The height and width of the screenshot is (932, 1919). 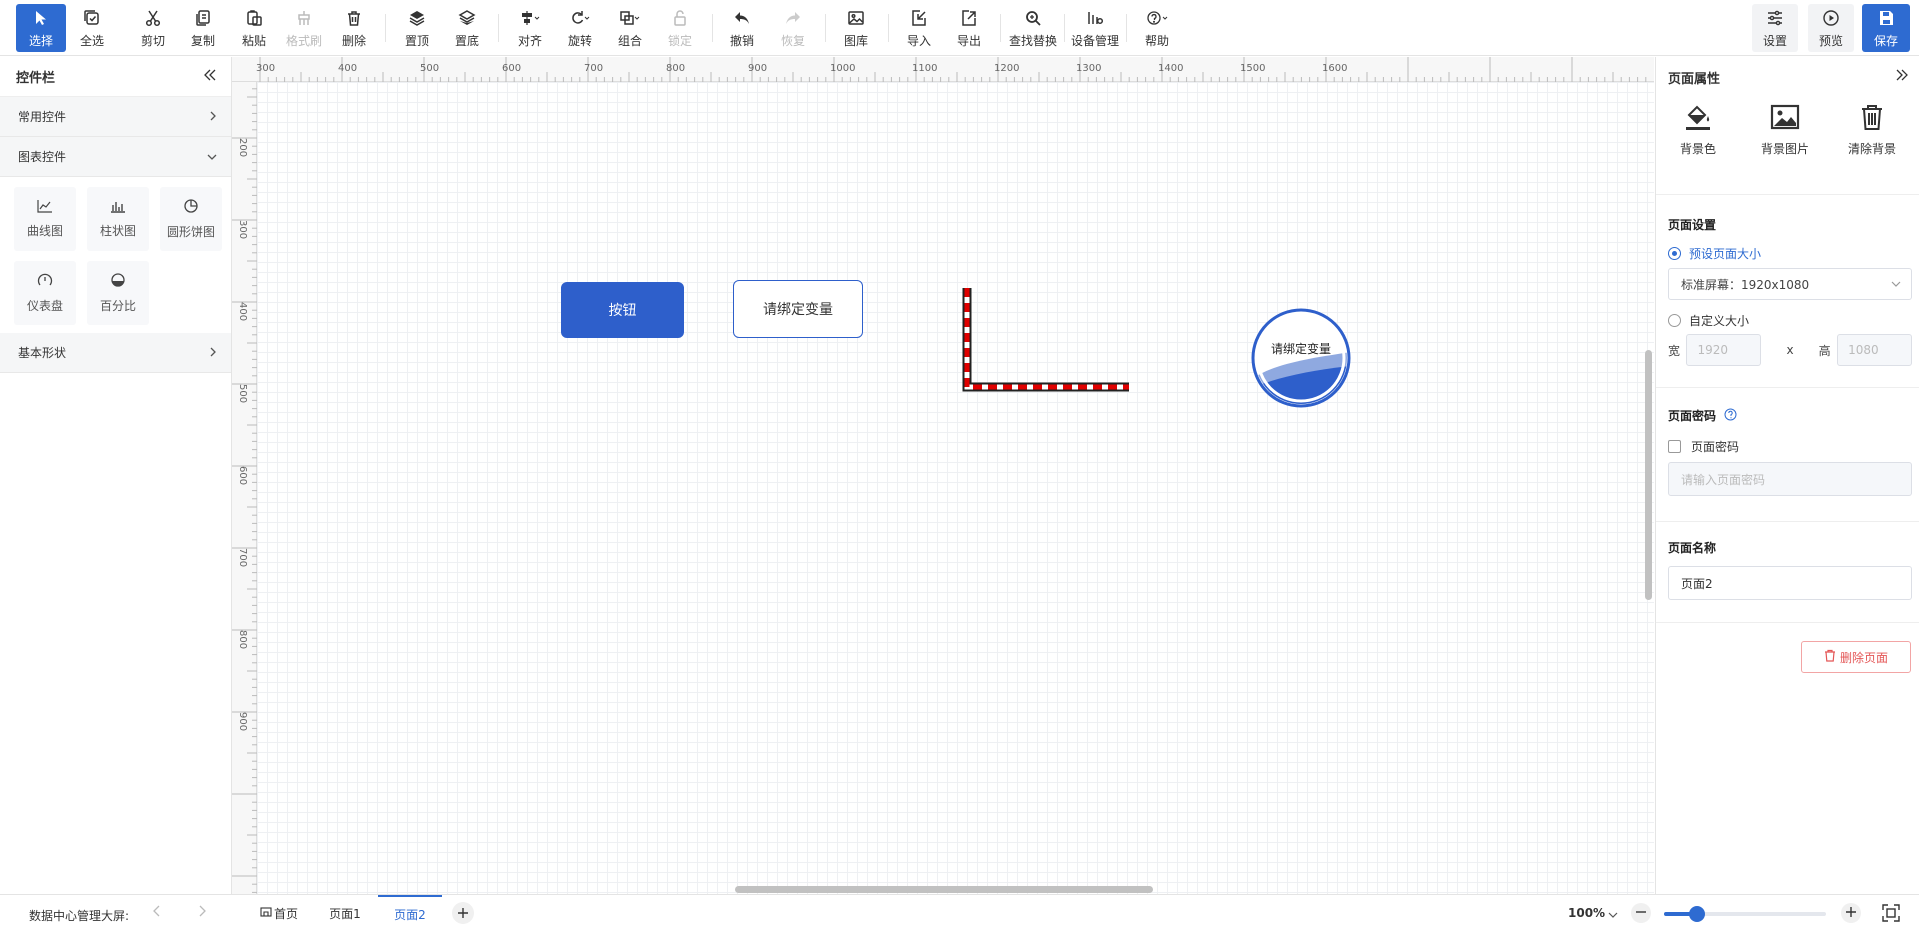 I want to click on ruler-label: 900, so click(x=757, y=68).